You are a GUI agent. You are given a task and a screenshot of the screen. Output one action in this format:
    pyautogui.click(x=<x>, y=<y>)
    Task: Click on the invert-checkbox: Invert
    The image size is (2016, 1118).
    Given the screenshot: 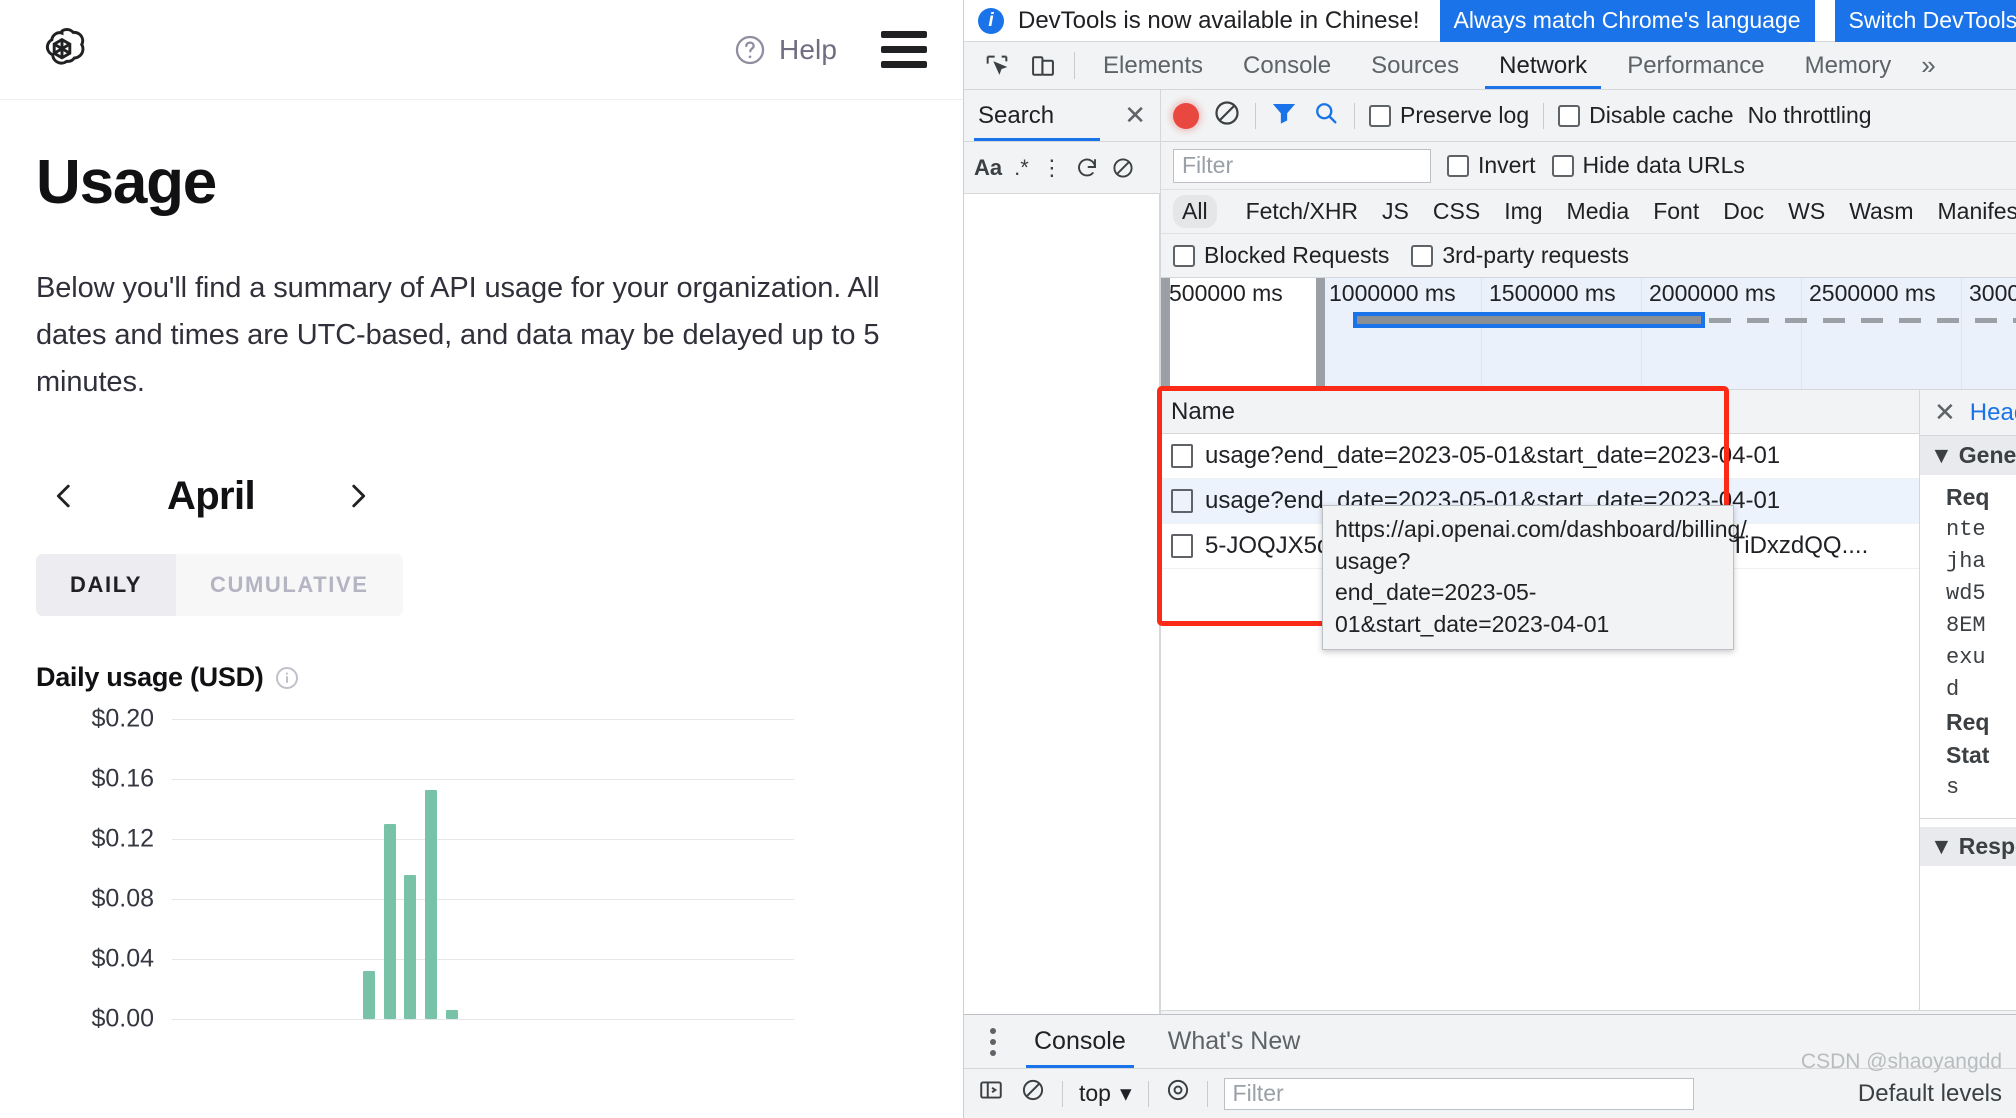 What is the action you would take?
    pyautogui.click(x=1491, y=165)
    